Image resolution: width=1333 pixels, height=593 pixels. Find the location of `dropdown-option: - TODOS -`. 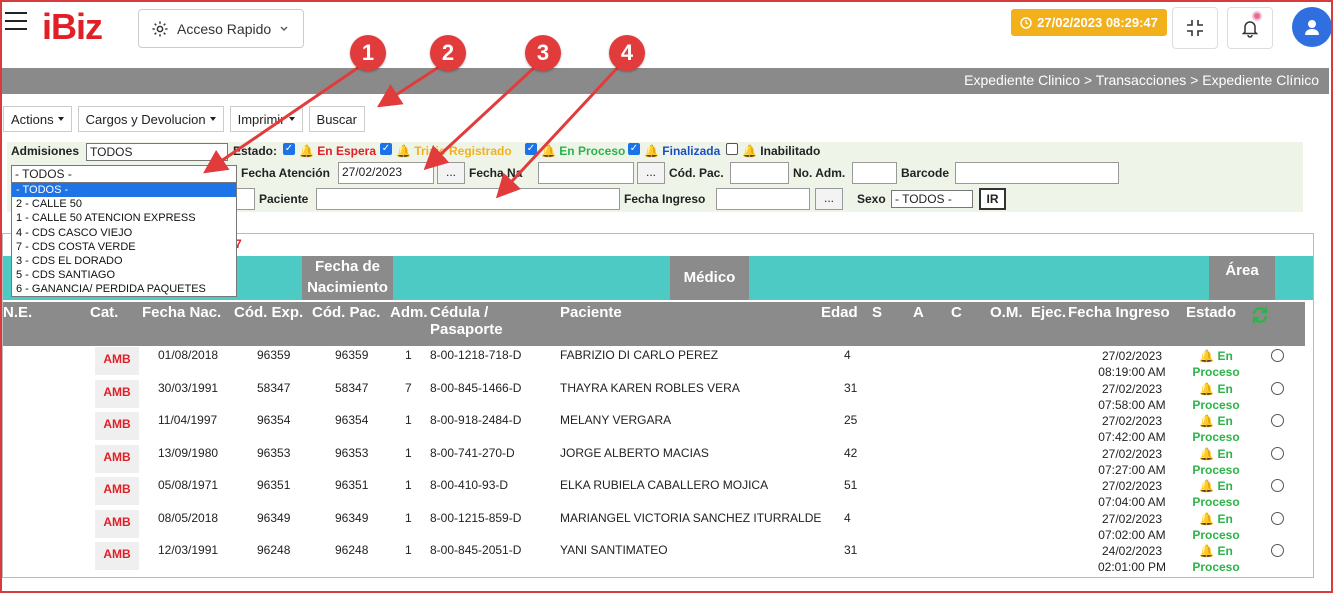

dropdown-option: - TODOS - is located at coordinates (124, 190).